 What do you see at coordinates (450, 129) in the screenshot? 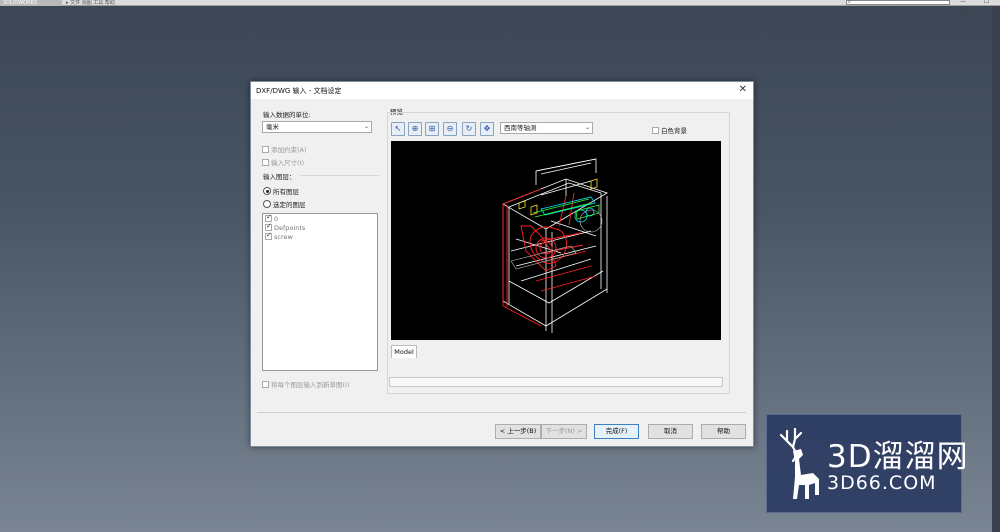
I see `zoom-in-out-icon: ⊖` at bounding box center [450, 129].